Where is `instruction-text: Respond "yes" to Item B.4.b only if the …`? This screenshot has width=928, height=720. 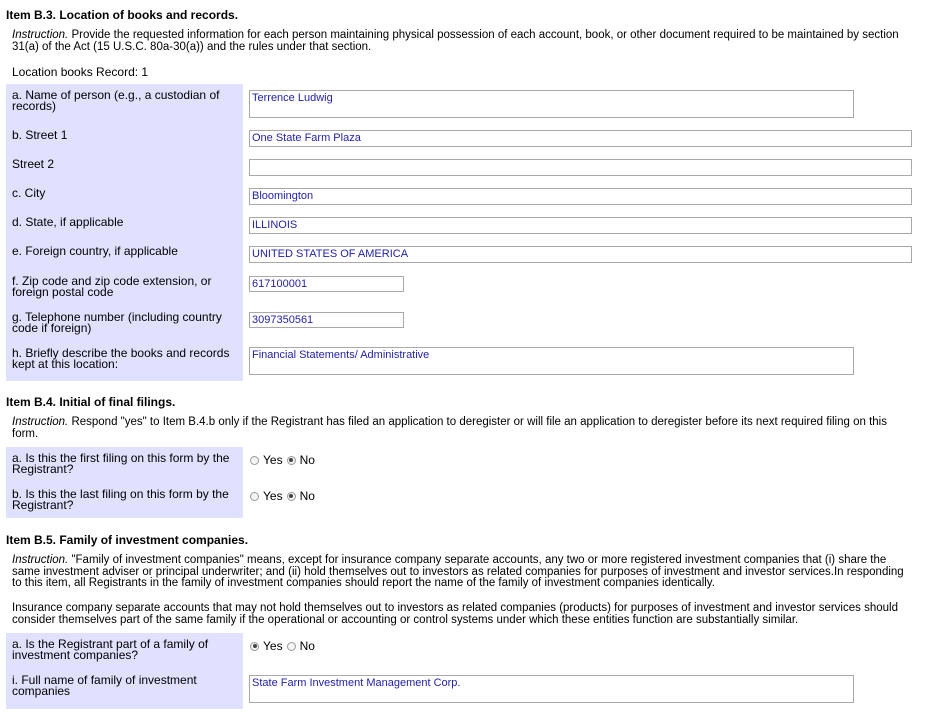
instruction-text: Respond "yes" to Item B.4.b only if the … is located at coordinates (449, 428).